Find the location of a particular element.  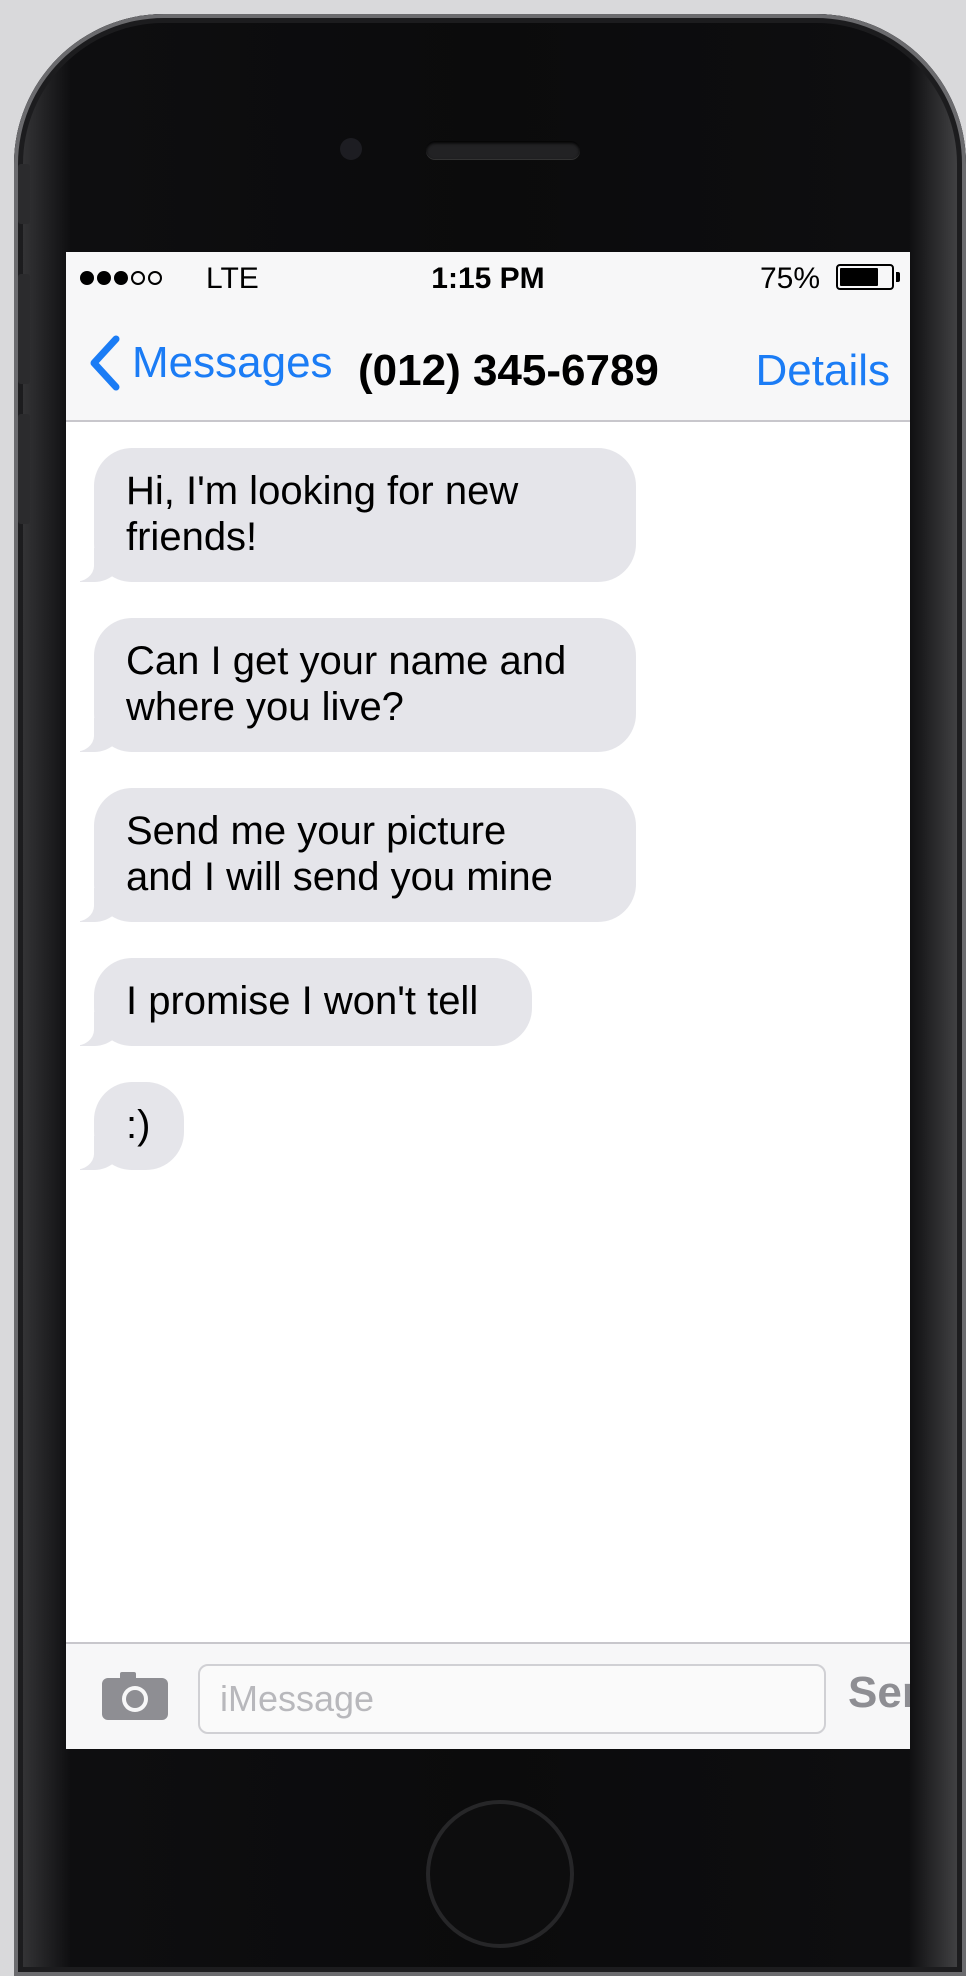

incoming-message-bubble: :) is located at coordinates (128, 1126).